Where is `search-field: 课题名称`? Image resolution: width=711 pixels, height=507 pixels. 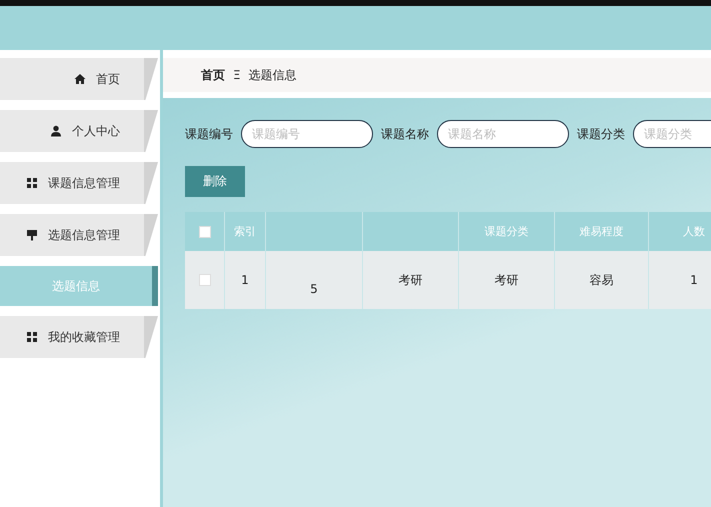
search-field: 课题名称 is located at coordinates (503, 134).